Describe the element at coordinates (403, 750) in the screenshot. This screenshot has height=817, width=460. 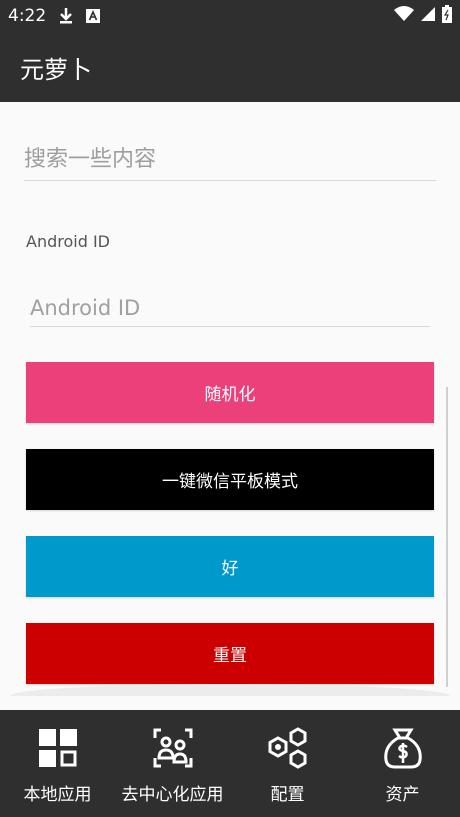
I see `money-bag-icon` at that location.